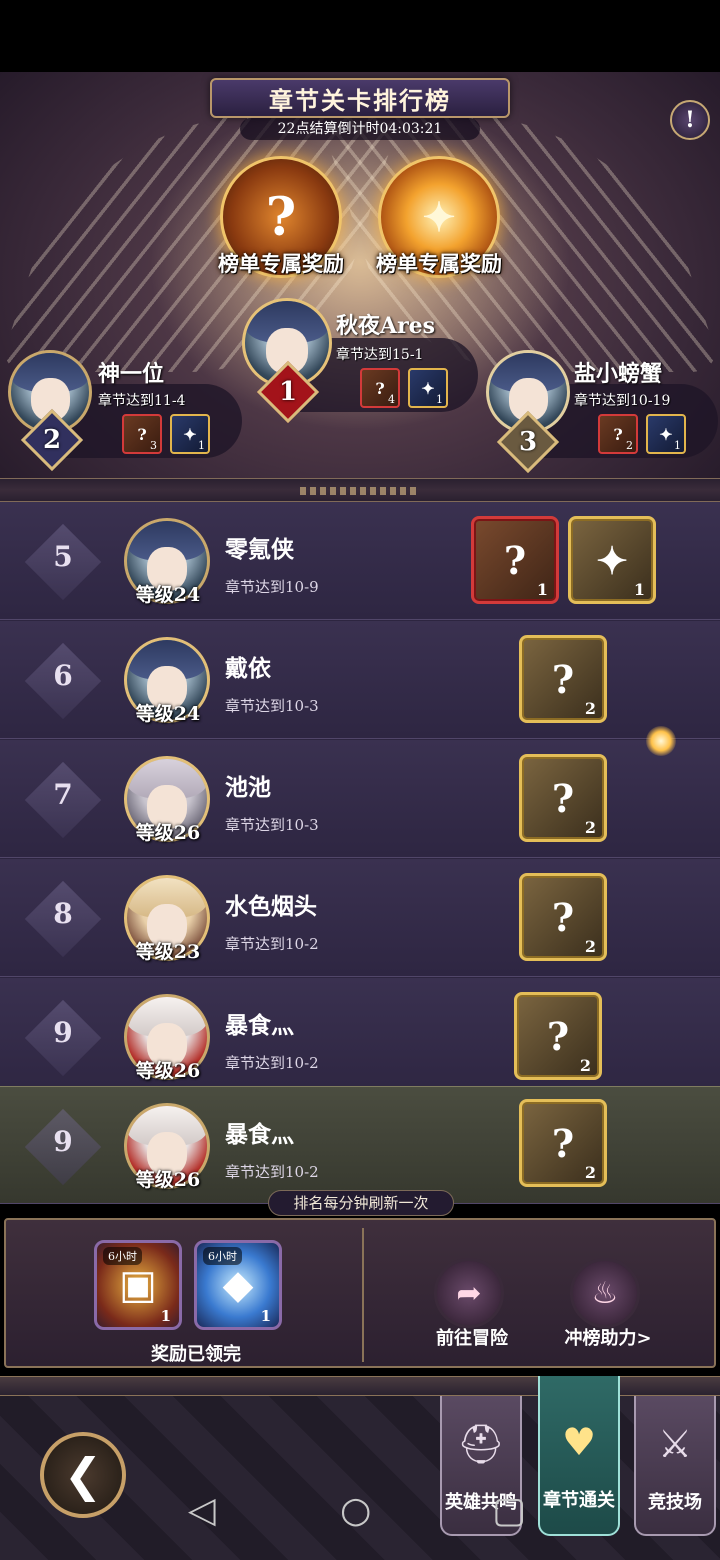 This screenshot has width=720, height=1560. I want to click on player-name: 池池, so click(248, 787).